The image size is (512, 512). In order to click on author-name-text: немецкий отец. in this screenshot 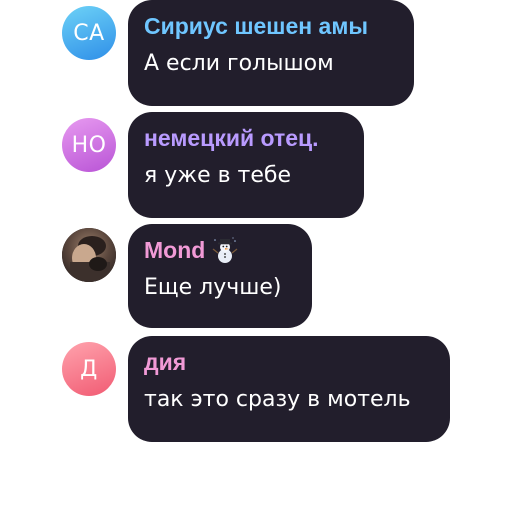, I will do `click(231, 138)`.